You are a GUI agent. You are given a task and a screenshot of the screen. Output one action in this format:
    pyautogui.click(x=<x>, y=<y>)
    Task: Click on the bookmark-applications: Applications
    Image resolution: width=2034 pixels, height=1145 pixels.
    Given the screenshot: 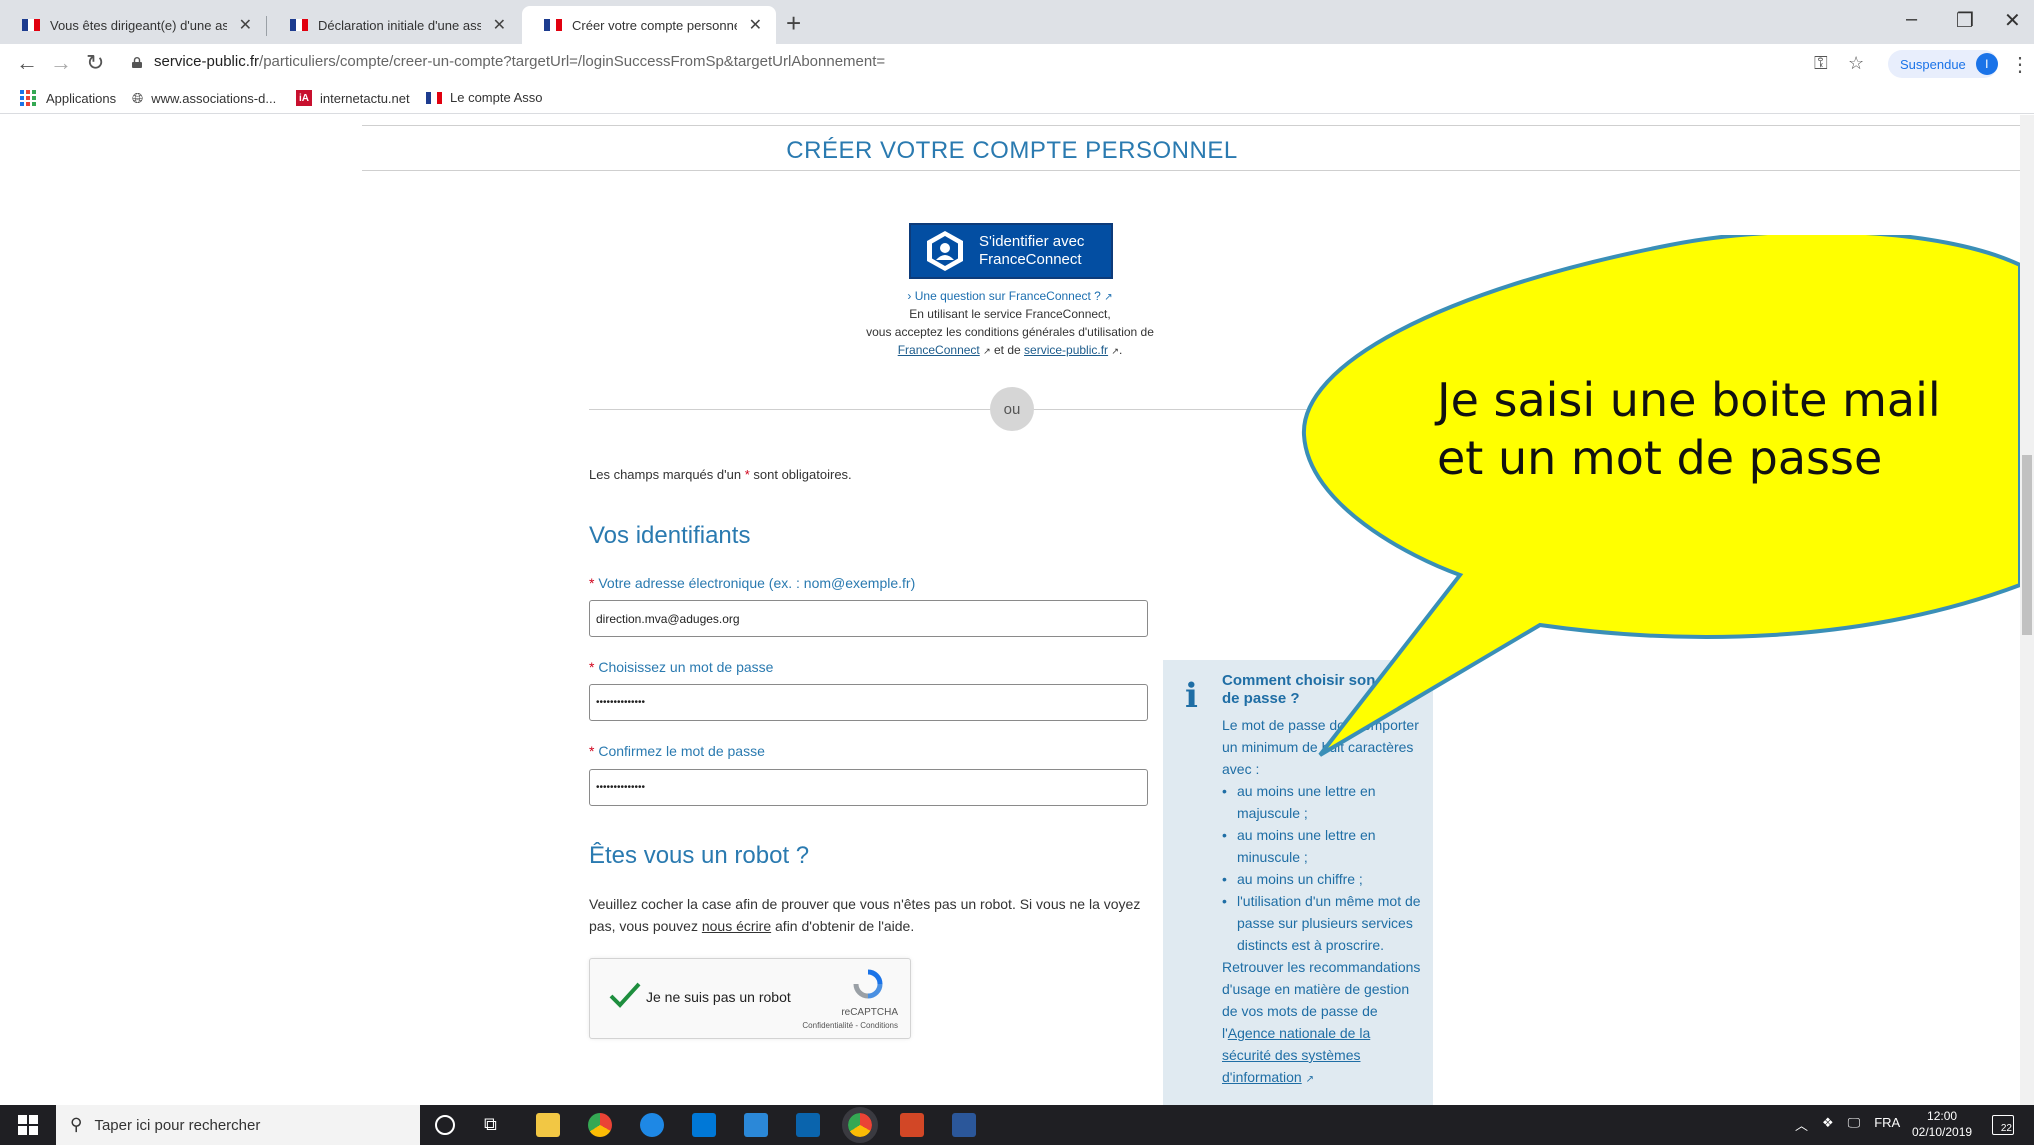 What is the action you would take?
    pyautogui.click(x=68, y=98)
    